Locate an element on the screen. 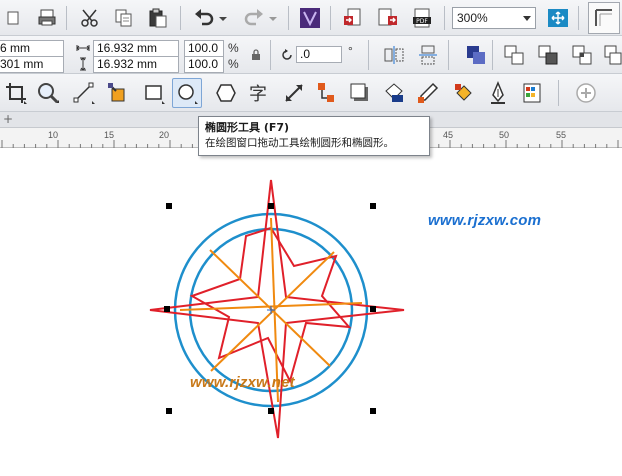 Image resolution: width=622 pixels, height=476 pixels. ellipse-tool-tooltip: 椭圆形工具 (F7) 在绘图窗口拖动工具绘制圆形和椭圆形。 is located at coordinates (314, 136).